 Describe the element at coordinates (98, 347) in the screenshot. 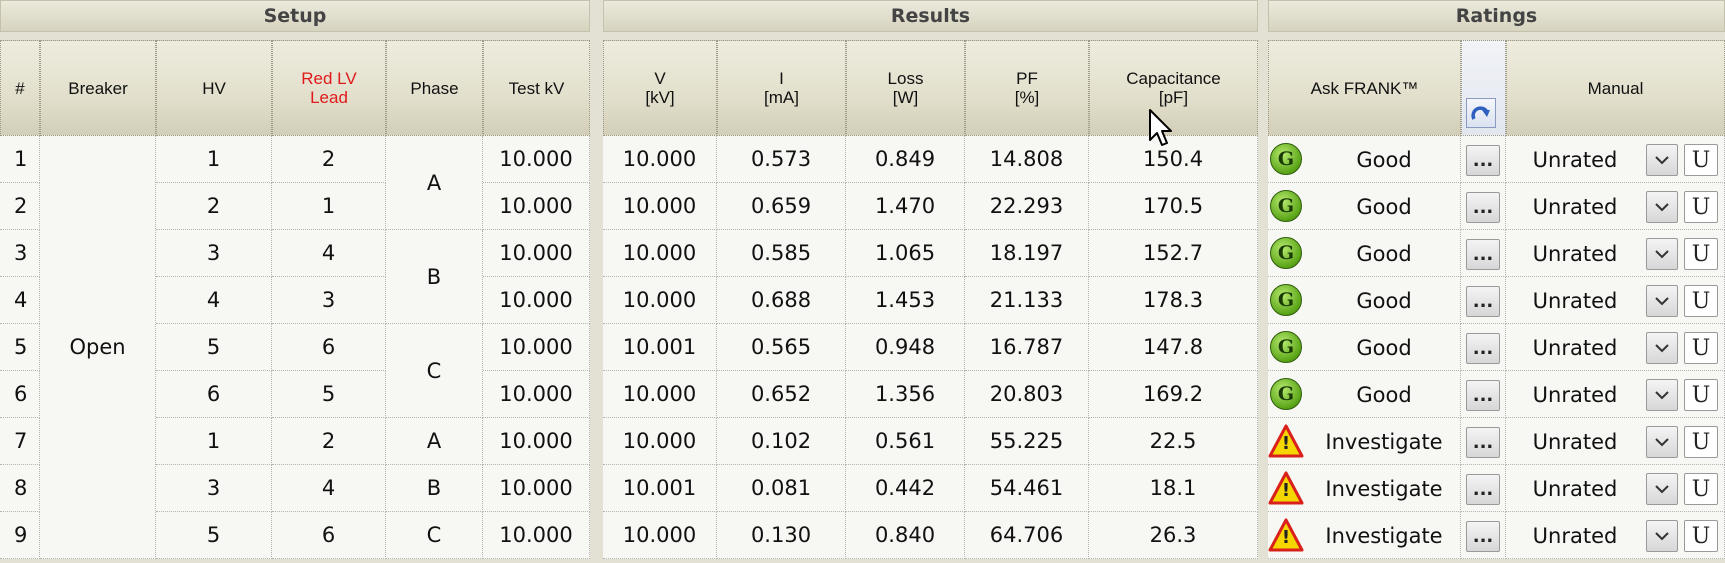

I see `cell-breaker: Open` at that location.